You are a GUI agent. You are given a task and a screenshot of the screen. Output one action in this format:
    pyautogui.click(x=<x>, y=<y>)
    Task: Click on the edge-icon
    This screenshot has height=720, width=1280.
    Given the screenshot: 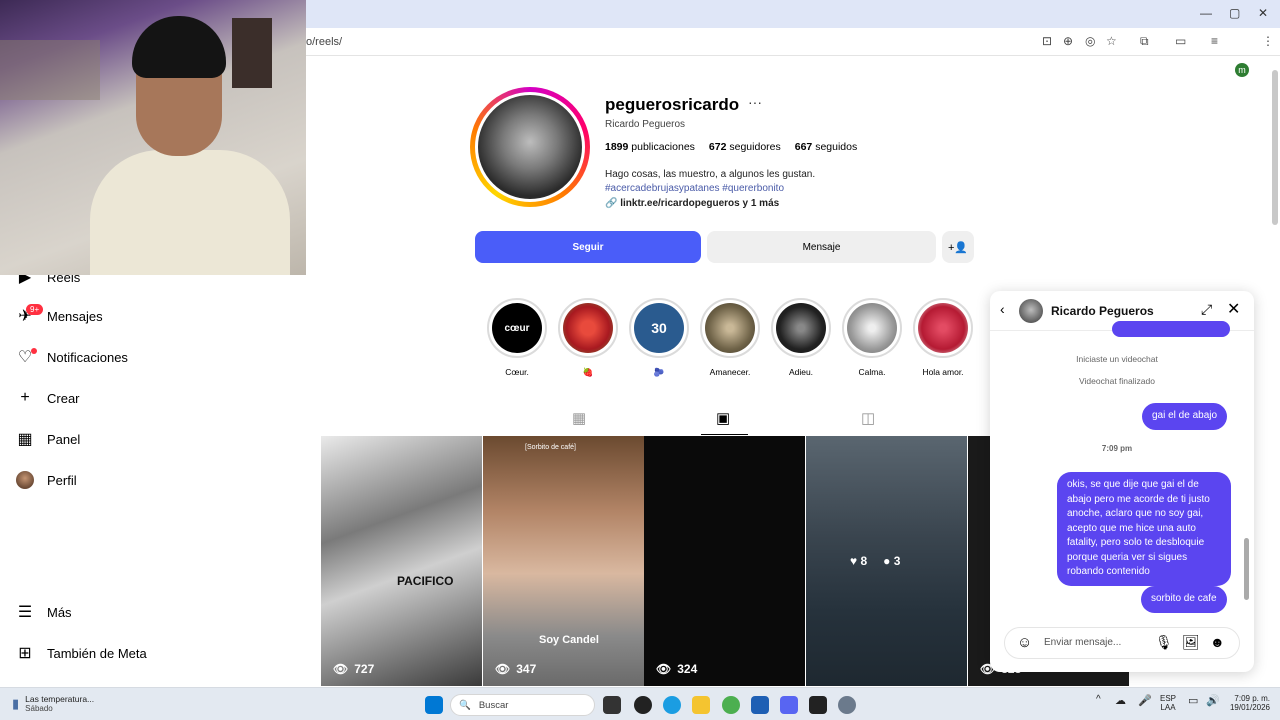 What is the action you would take?
    pyautogui.click(x=672, y=705)
    